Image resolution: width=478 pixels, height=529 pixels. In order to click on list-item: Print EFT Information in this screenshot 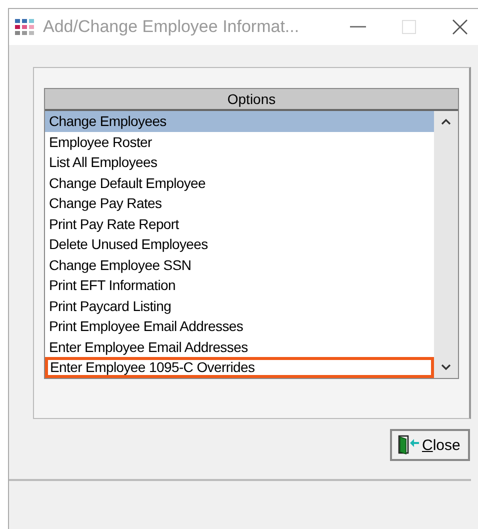, I will do `click(239, 285)`.